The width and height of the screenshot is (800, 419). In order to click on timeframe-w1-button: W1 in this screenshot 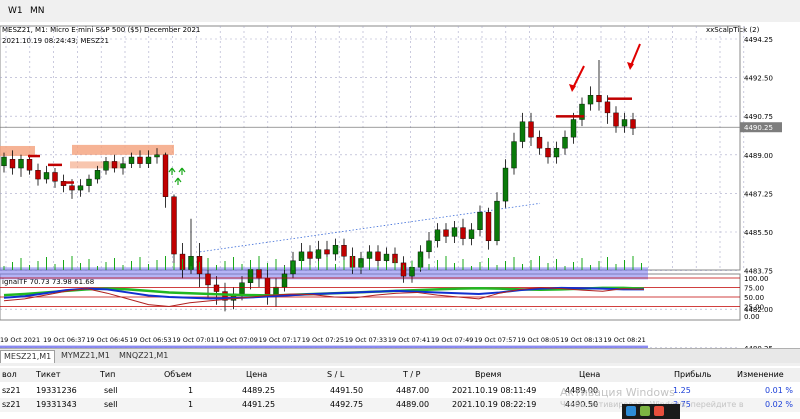, I will do `click(15, 11)`.